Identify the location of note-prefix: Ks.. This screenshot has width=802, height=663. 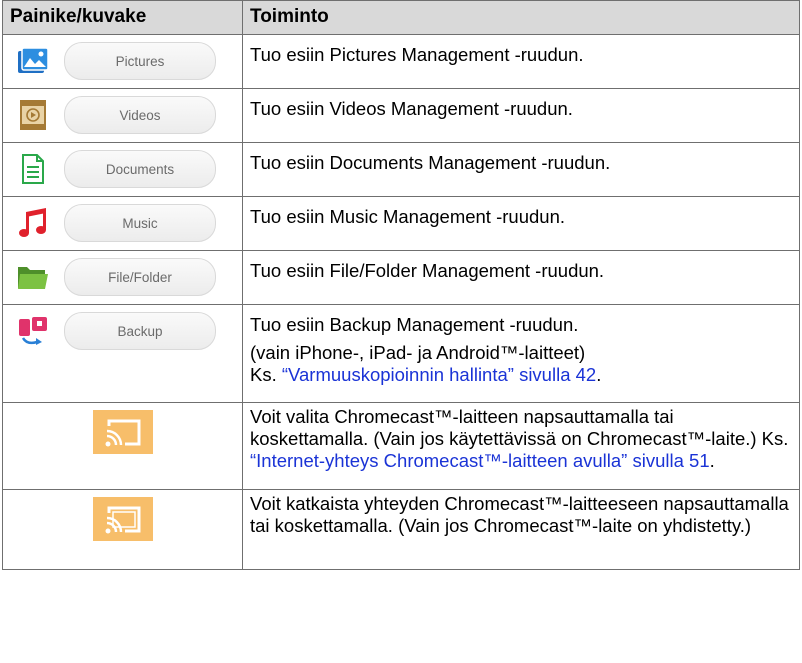
(266, 374).